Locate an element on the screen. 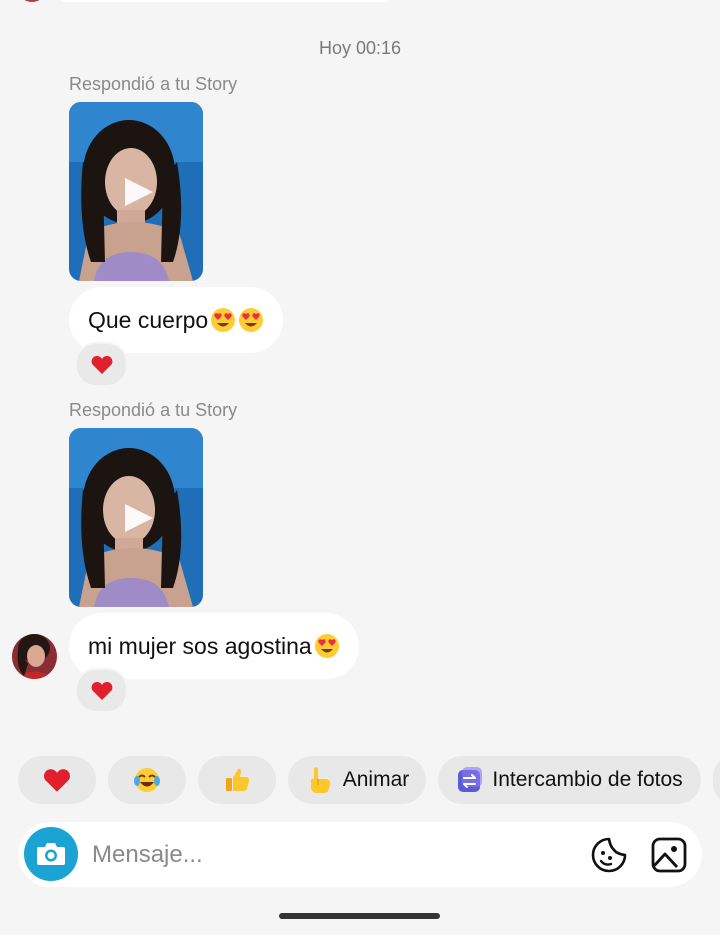 The width and height of the screenshot is (720, 935). gallery-icon is located at coordinates (669, 855).